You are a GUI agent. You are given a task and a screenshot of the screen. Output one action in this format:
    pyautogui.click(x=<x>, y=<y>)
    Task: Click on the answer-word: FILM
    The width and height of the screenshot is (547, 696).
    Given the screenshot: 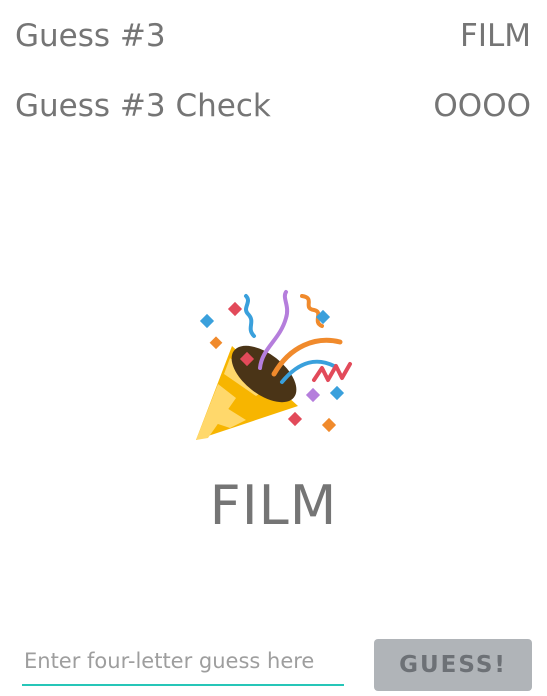 What is the action you would take?
    pyautogui.click(x=273, y=505)
    